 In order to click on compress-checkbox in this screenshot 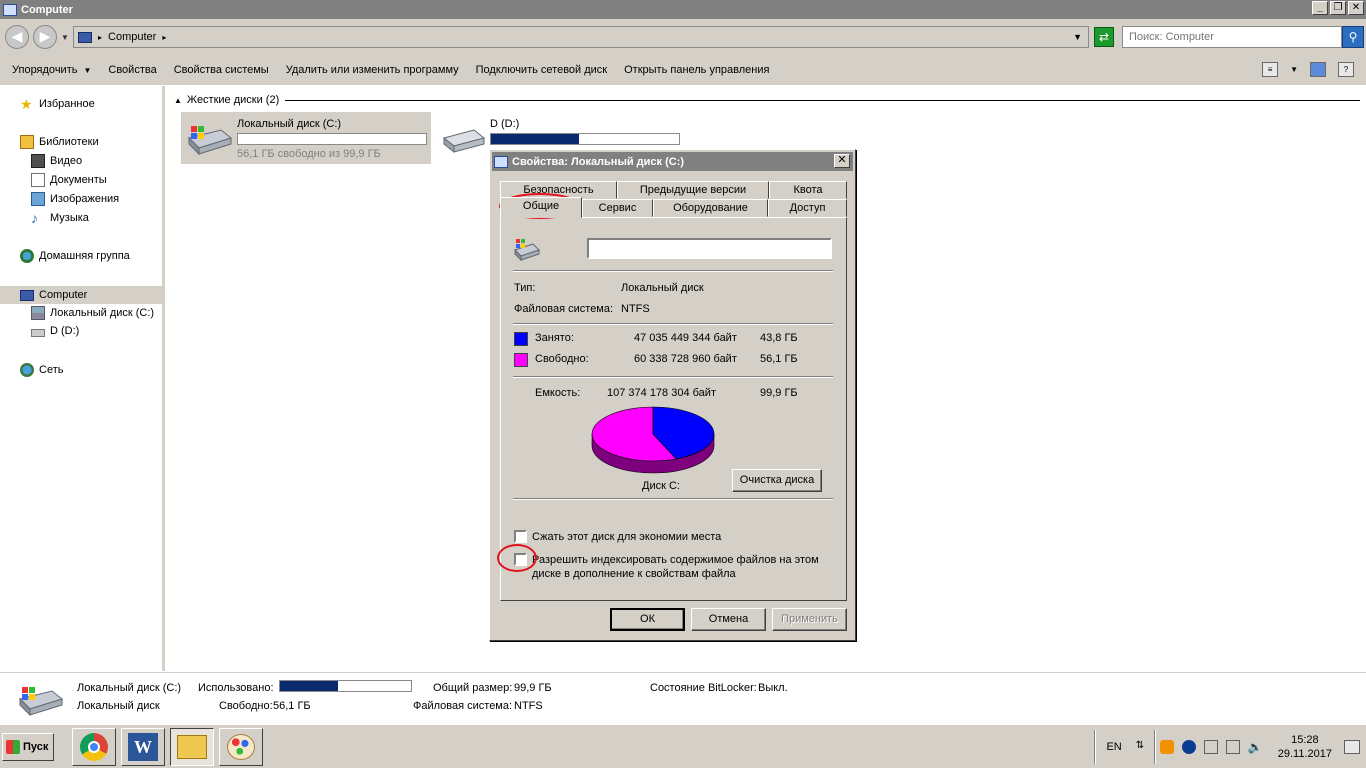, I will do `click(520, 536)`.